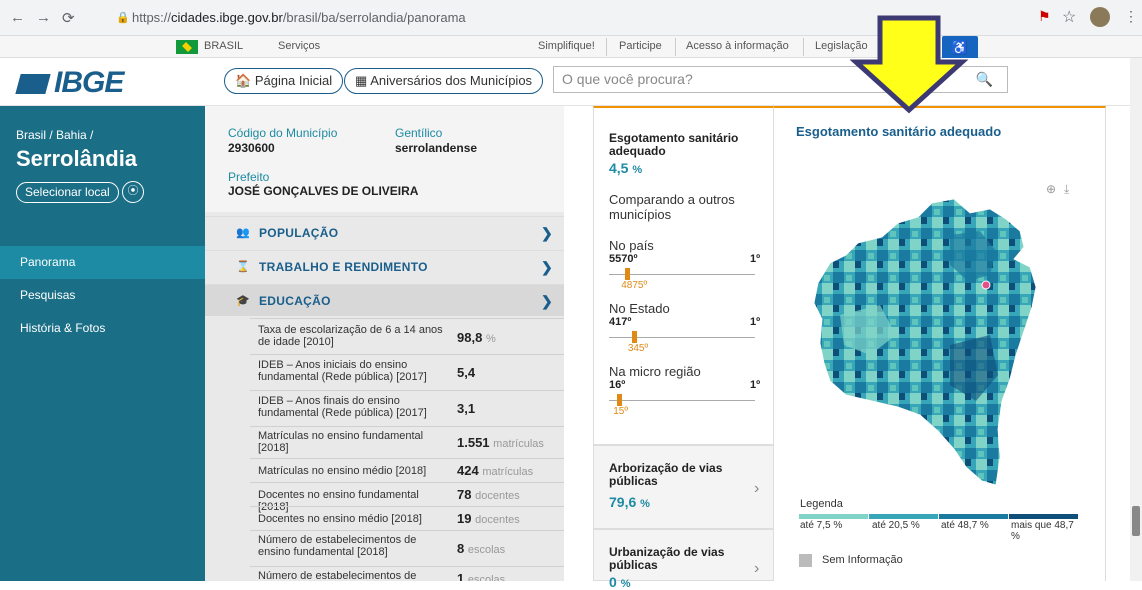  Describe the element at coordinates (620, 322) in the screenshot. I see `rank-total: 417º` at that location.